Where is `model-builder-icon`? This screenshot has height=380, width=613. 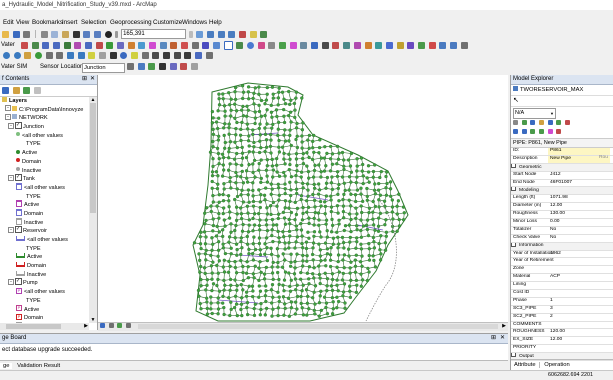
model-builder-icon is located at coordinates (263, 34).